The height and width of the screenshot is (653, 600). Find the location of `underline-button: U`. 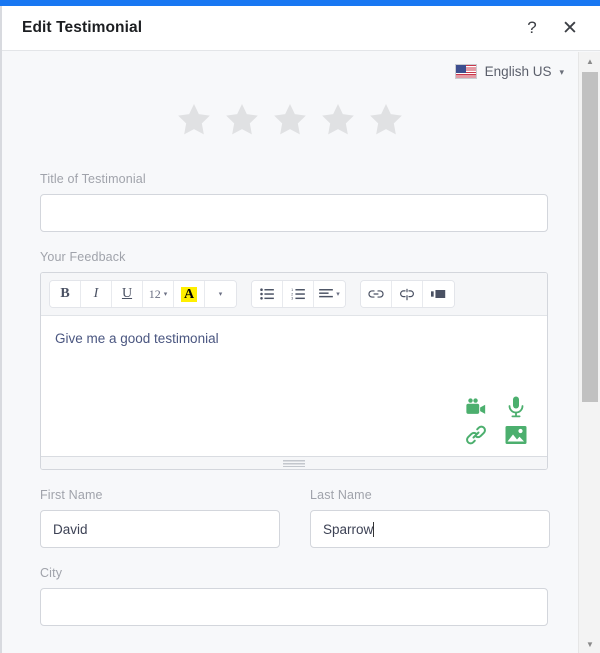

underline-button: U is located at coordinates (127, 294).